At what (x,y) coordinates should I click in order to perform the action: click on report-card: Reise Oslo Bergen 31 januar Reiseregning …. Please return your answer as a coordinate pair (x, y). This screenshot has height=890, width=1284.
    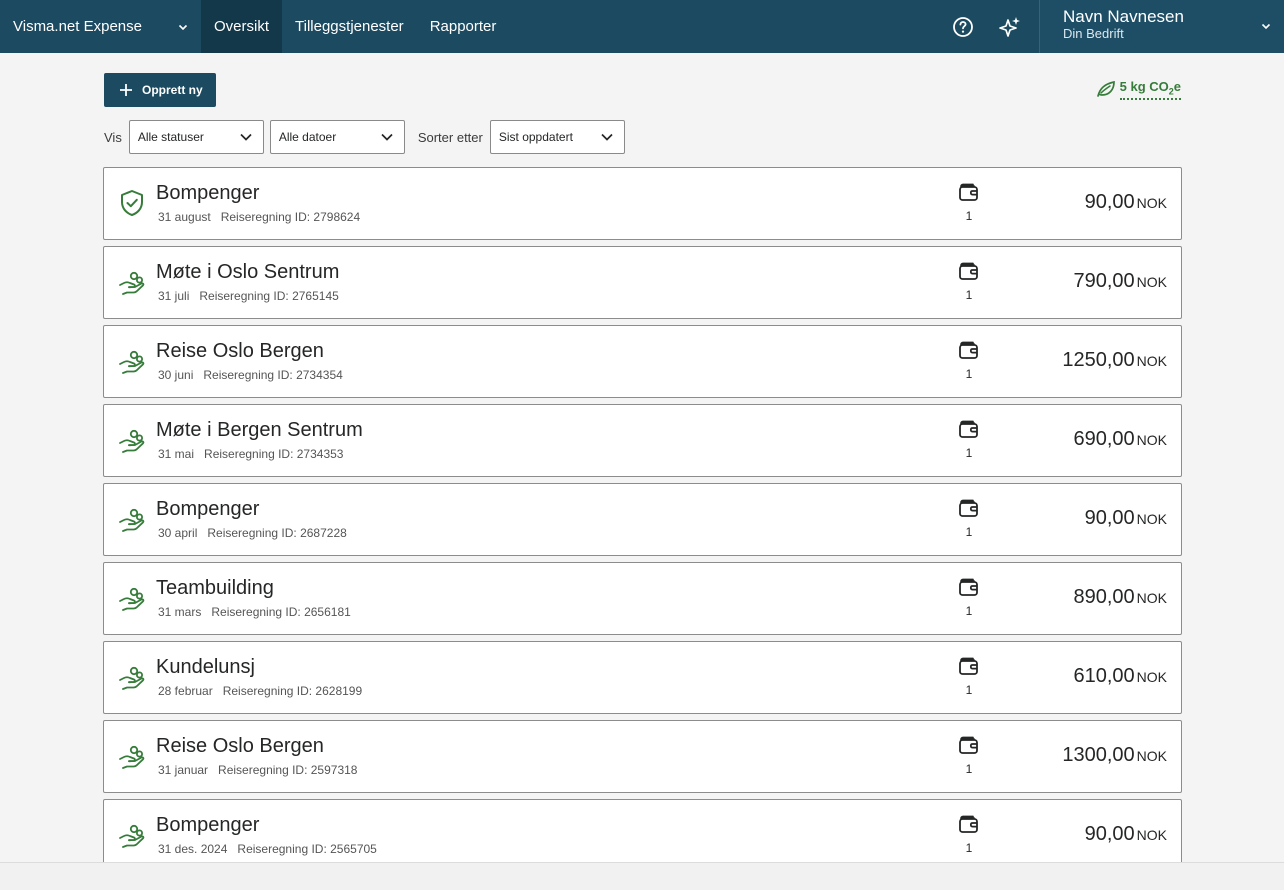
    Looking at the image, I should click on (642, 756).